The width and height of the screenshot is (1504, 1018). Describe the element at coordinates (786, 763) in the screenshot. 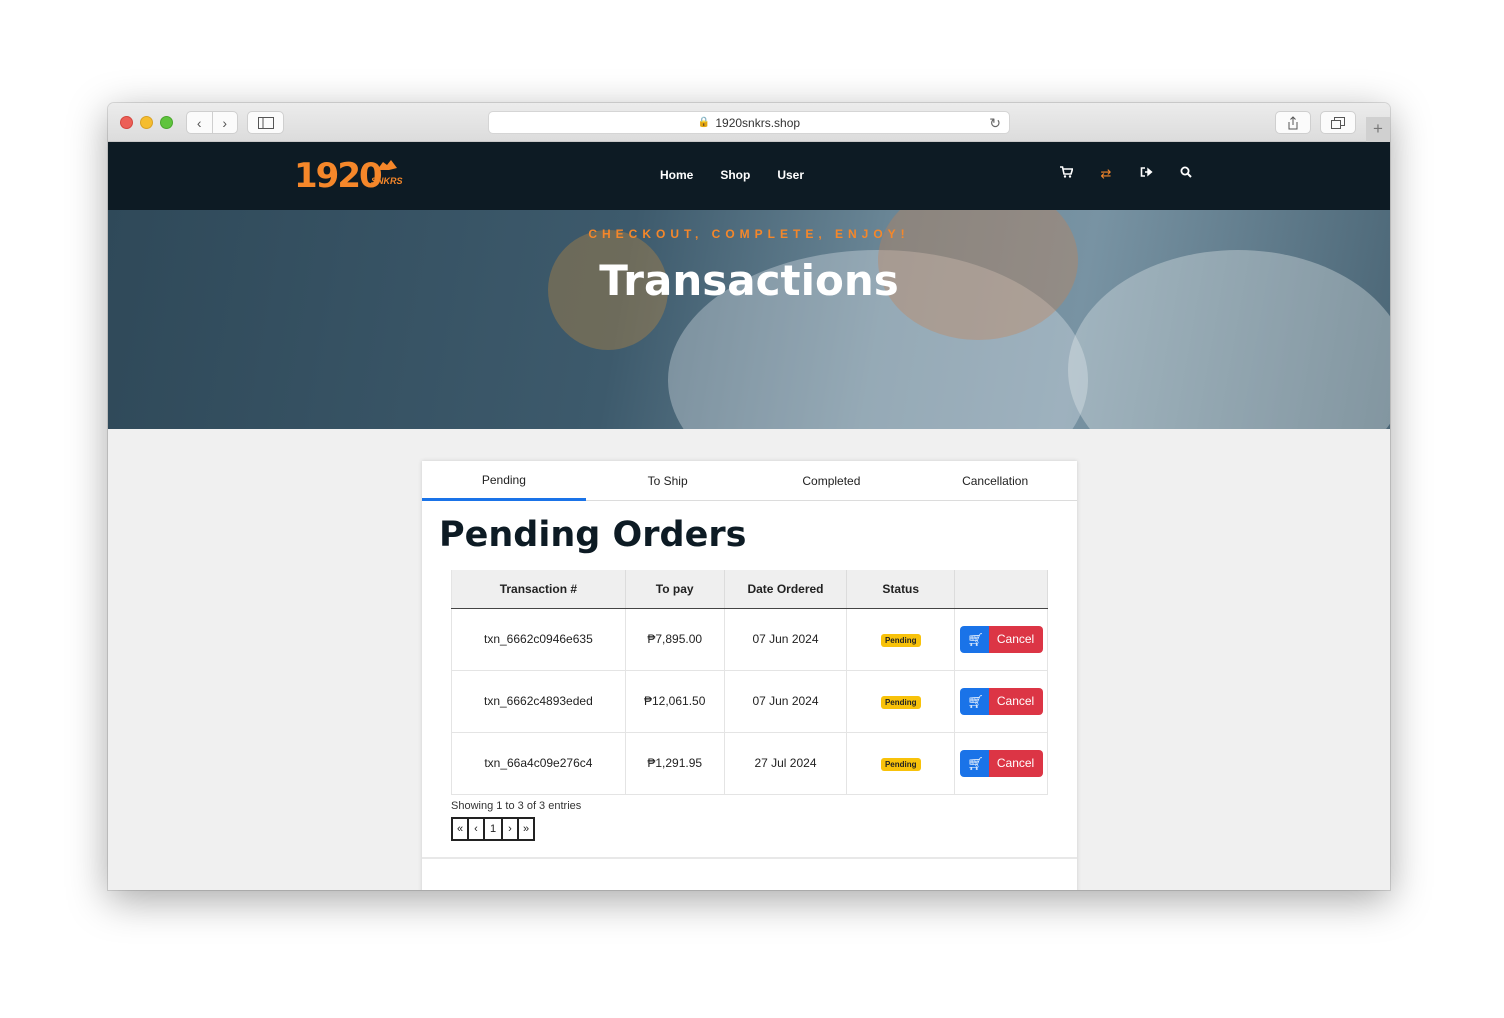

I see `date-ordered: 27 Jul 2024` at that location.